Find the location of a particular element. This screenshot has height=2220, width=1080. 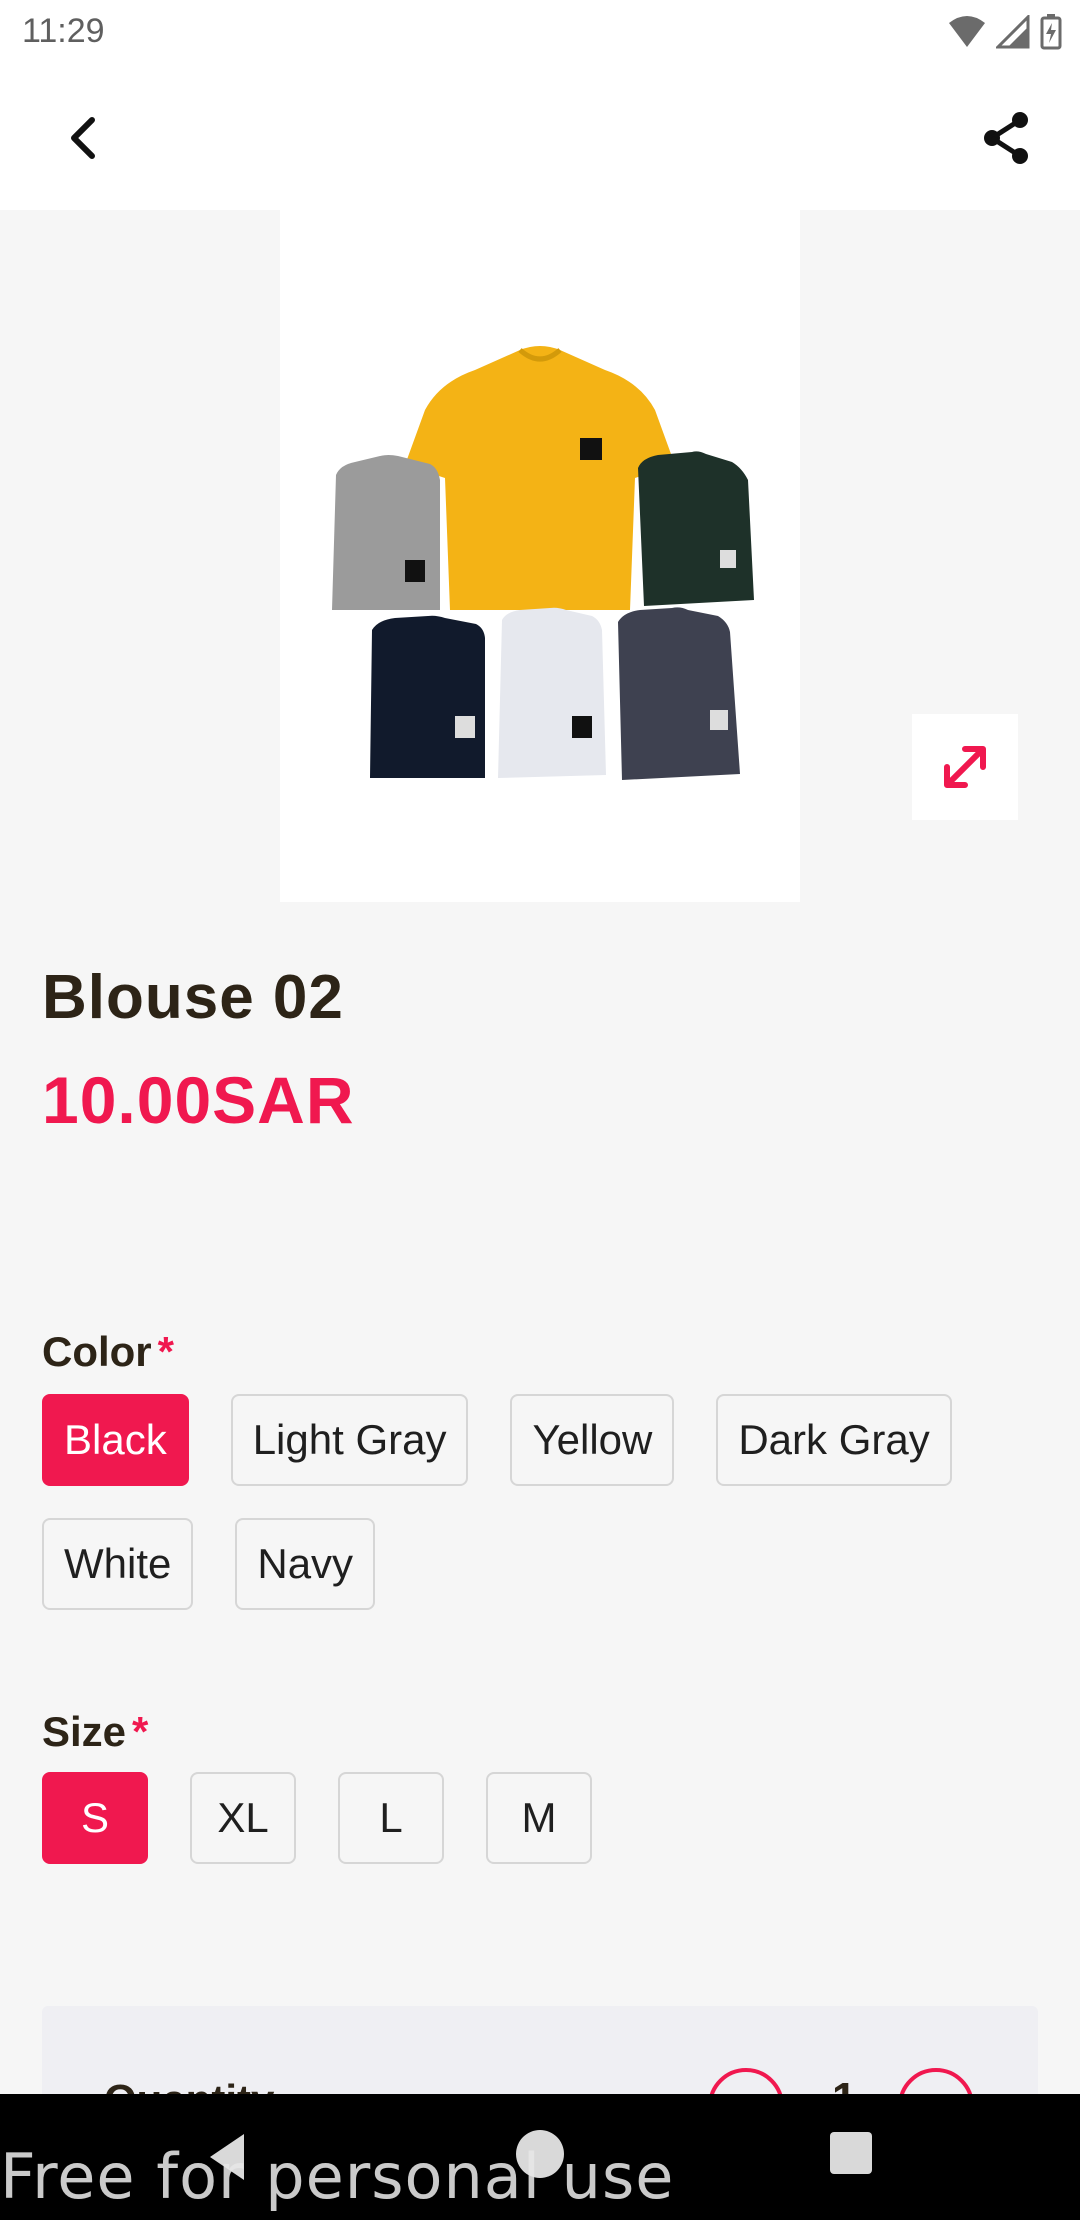

color-label: Color * is located at coordinates (108, 1352).